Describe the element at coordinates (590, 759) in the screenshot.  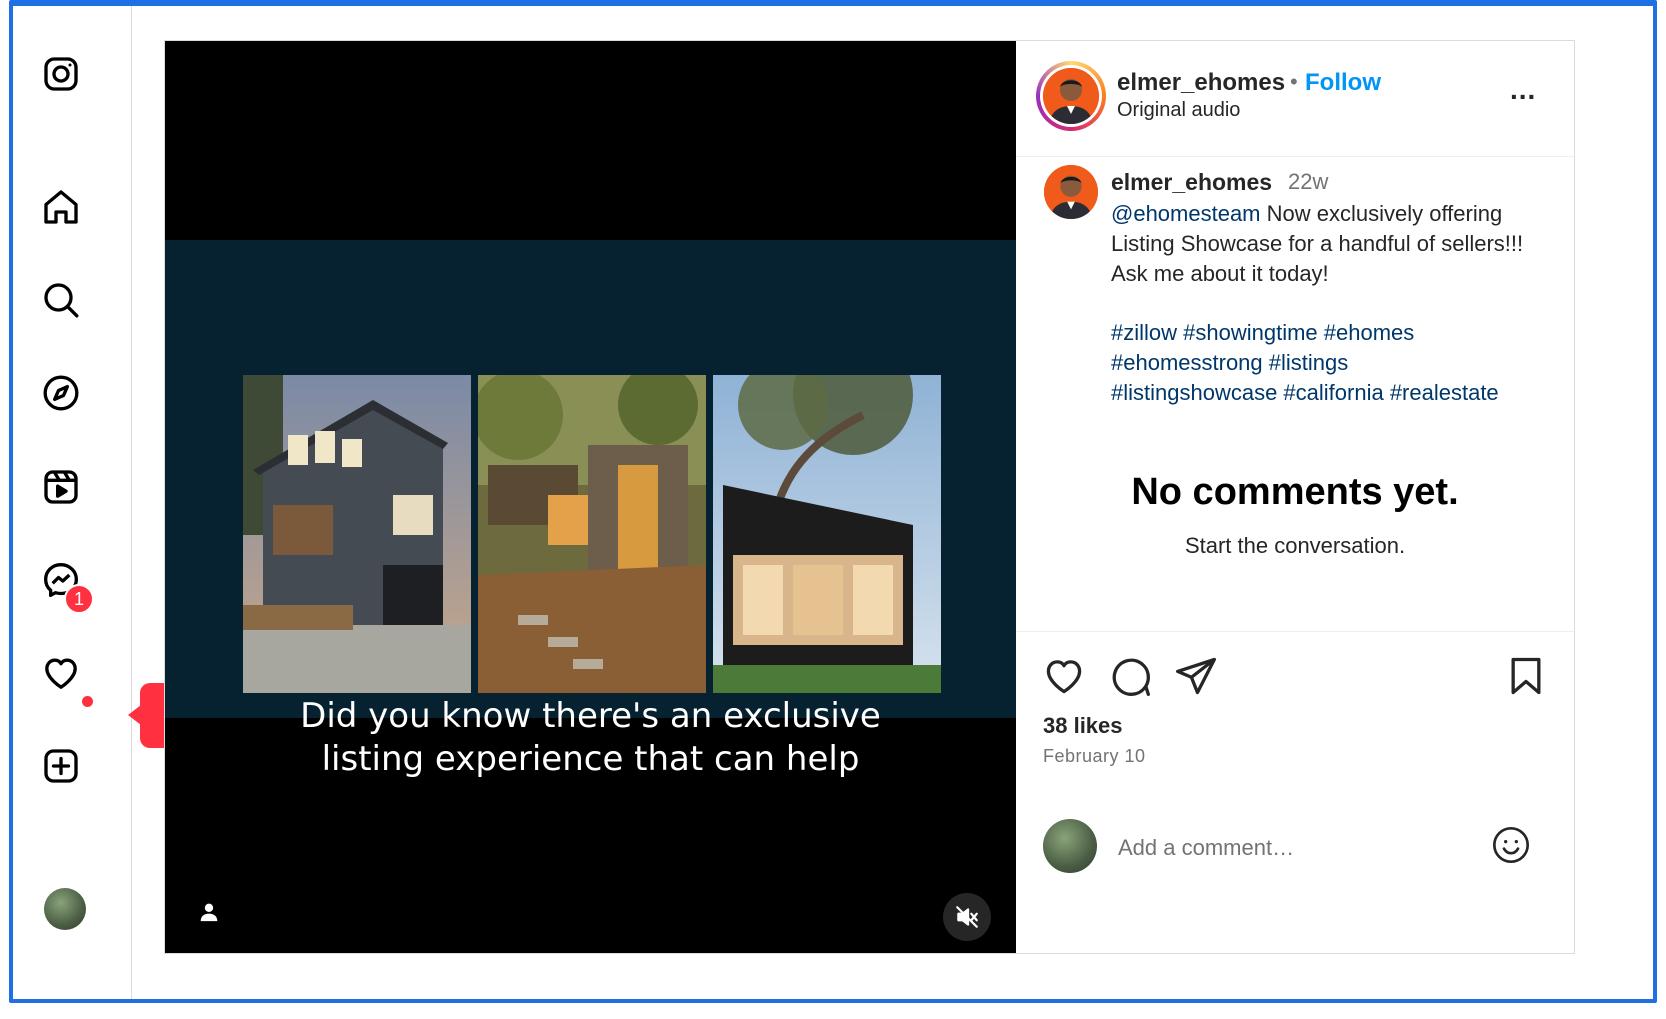
I see `video-caption-line-2: listing experience that can help` at that location.